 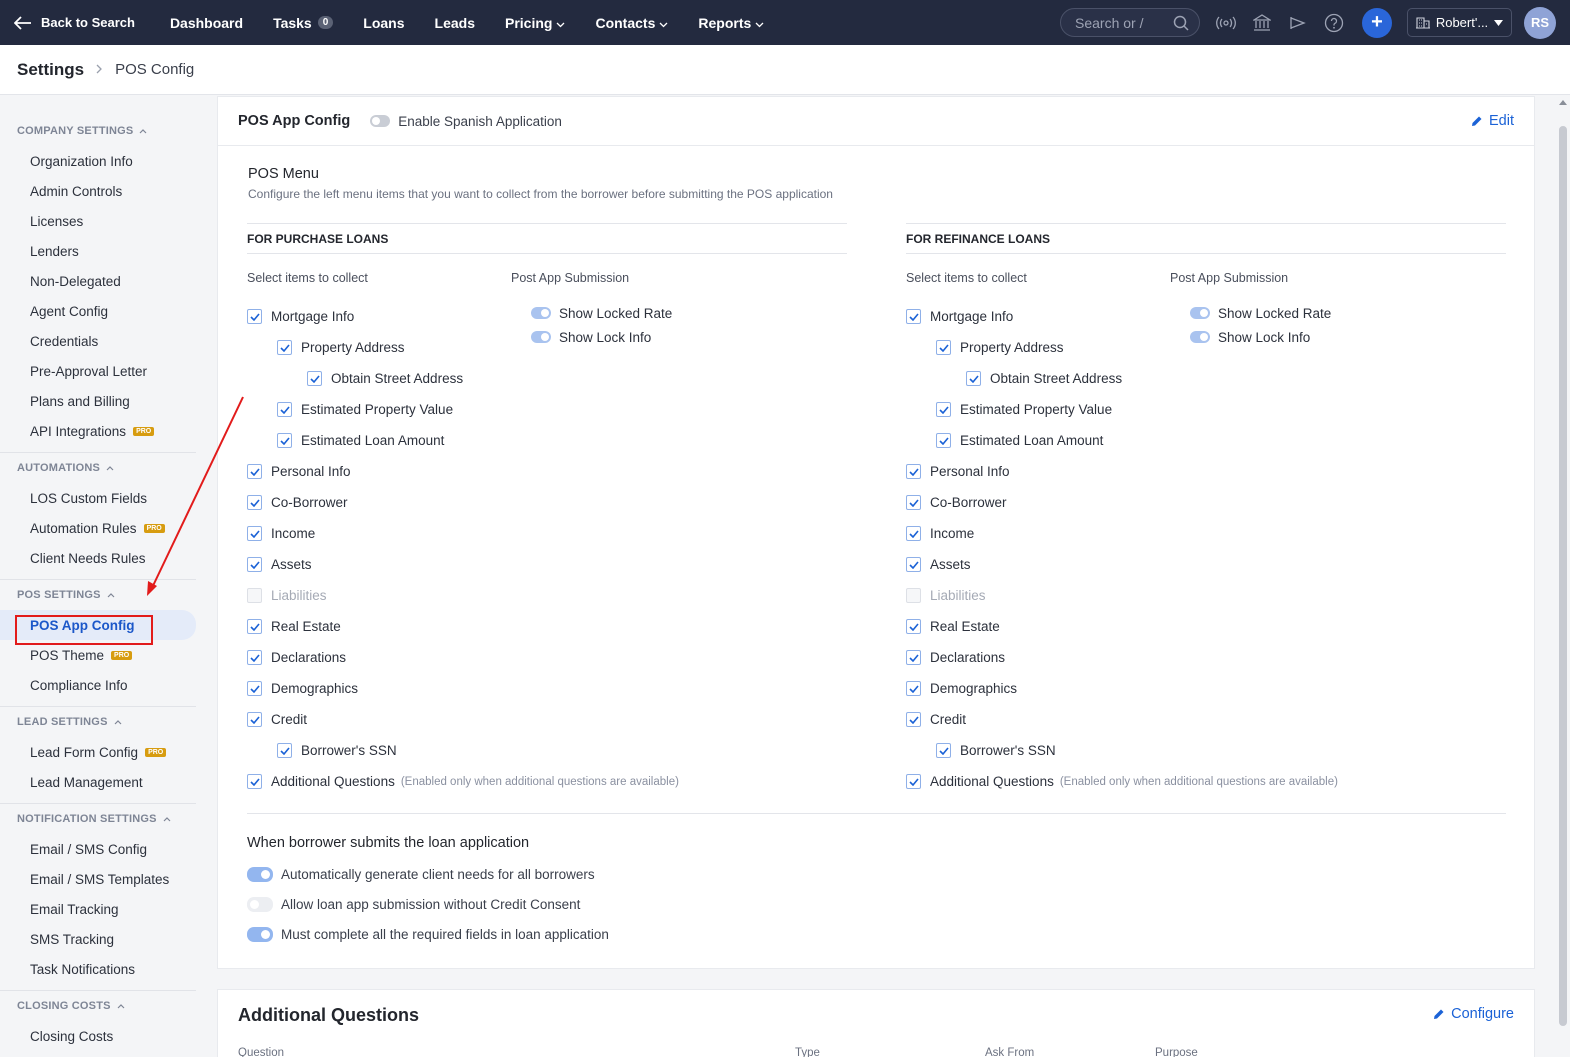 What do you see at coordinates (1036, 595) in the screenshot?
I see `checkbox-liabilities: Liabilities` at bounding box center [1036, 595].